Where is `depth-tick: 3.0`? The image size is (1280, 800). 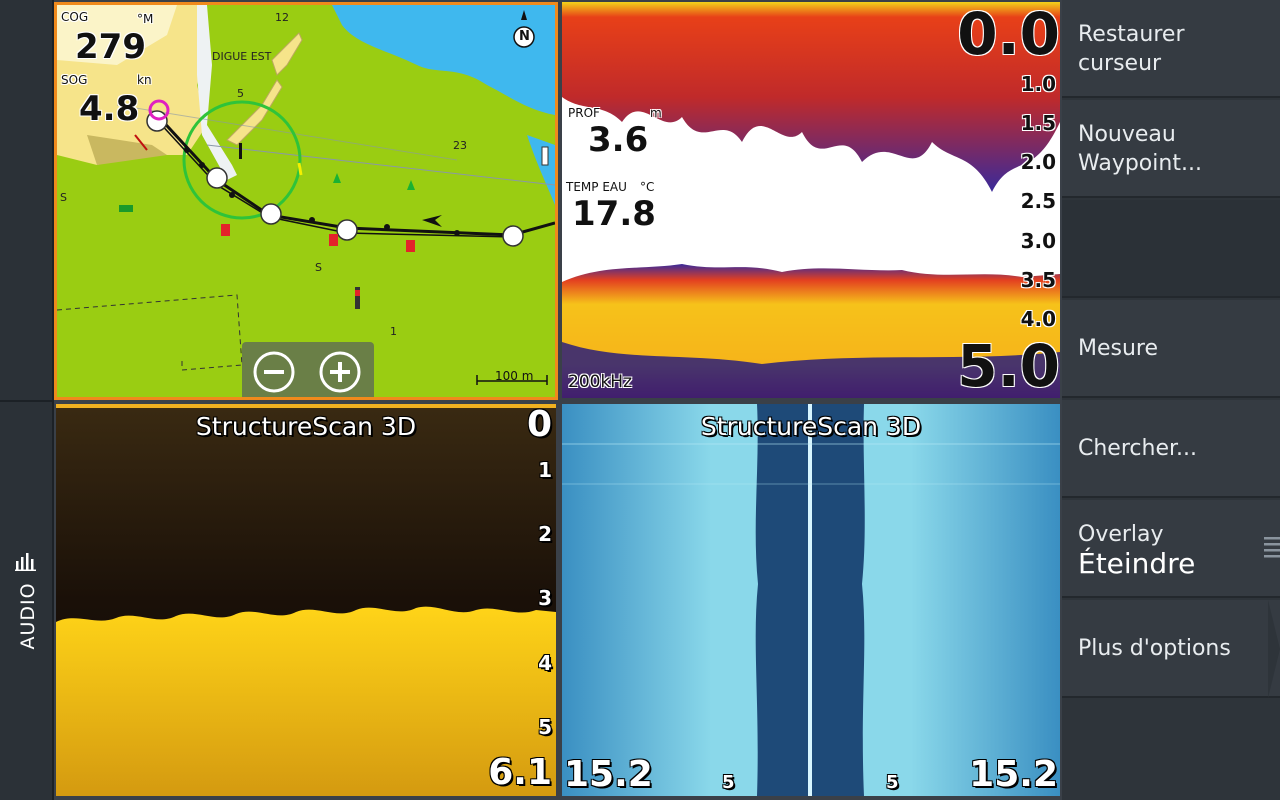
depth-tick: 3.0 is located at coordinates (1038, 241).